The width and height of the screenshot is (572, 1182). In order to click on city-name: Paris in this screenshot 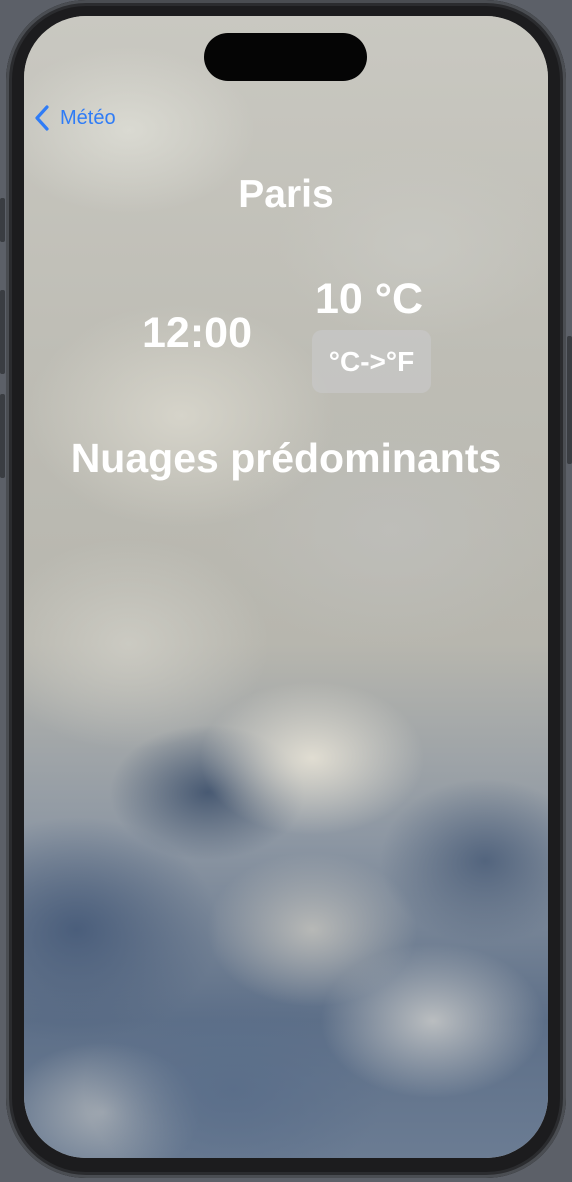, I will do `click(286, 194)`.